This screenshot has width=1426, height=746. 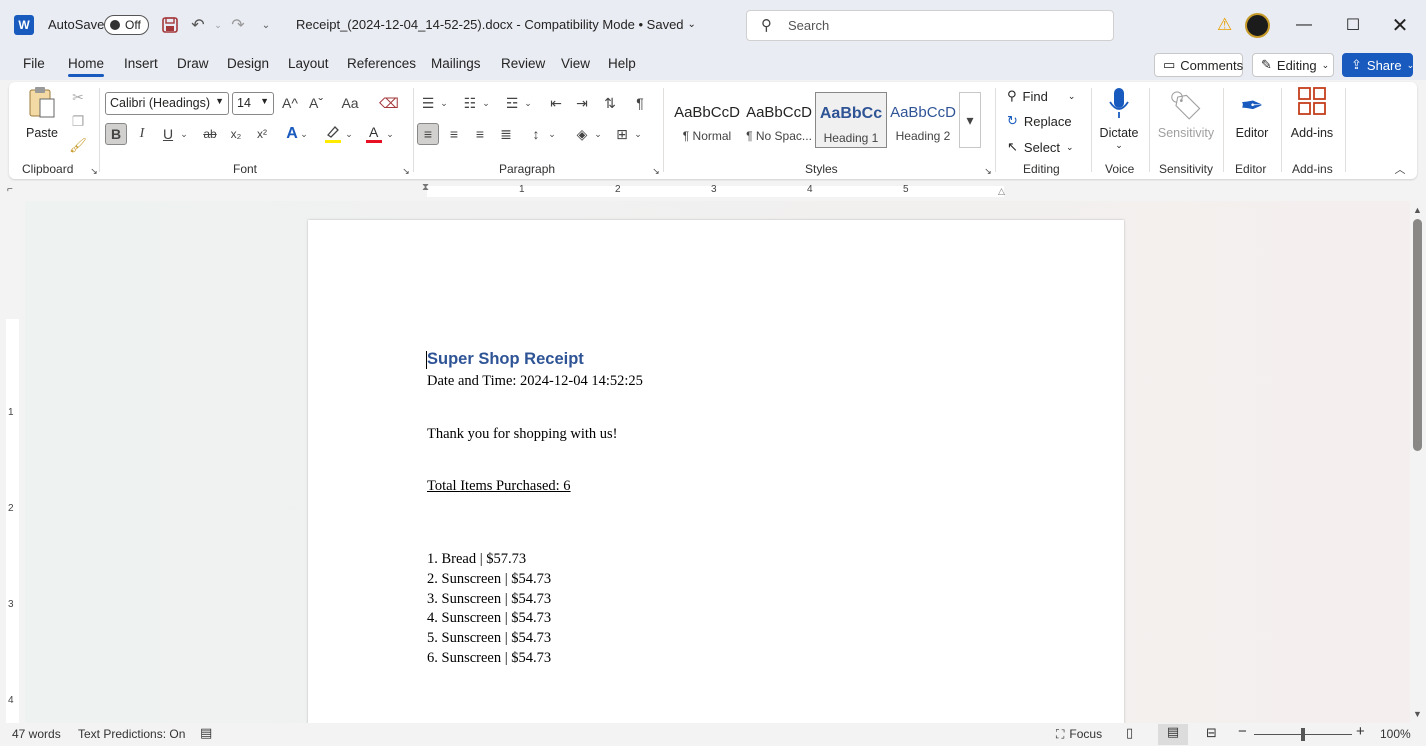 What do you see at coordinates (1039, 121) in the screenshot?
I see `replace-button: ↻ Replace` at bounding box center [1039, 121].